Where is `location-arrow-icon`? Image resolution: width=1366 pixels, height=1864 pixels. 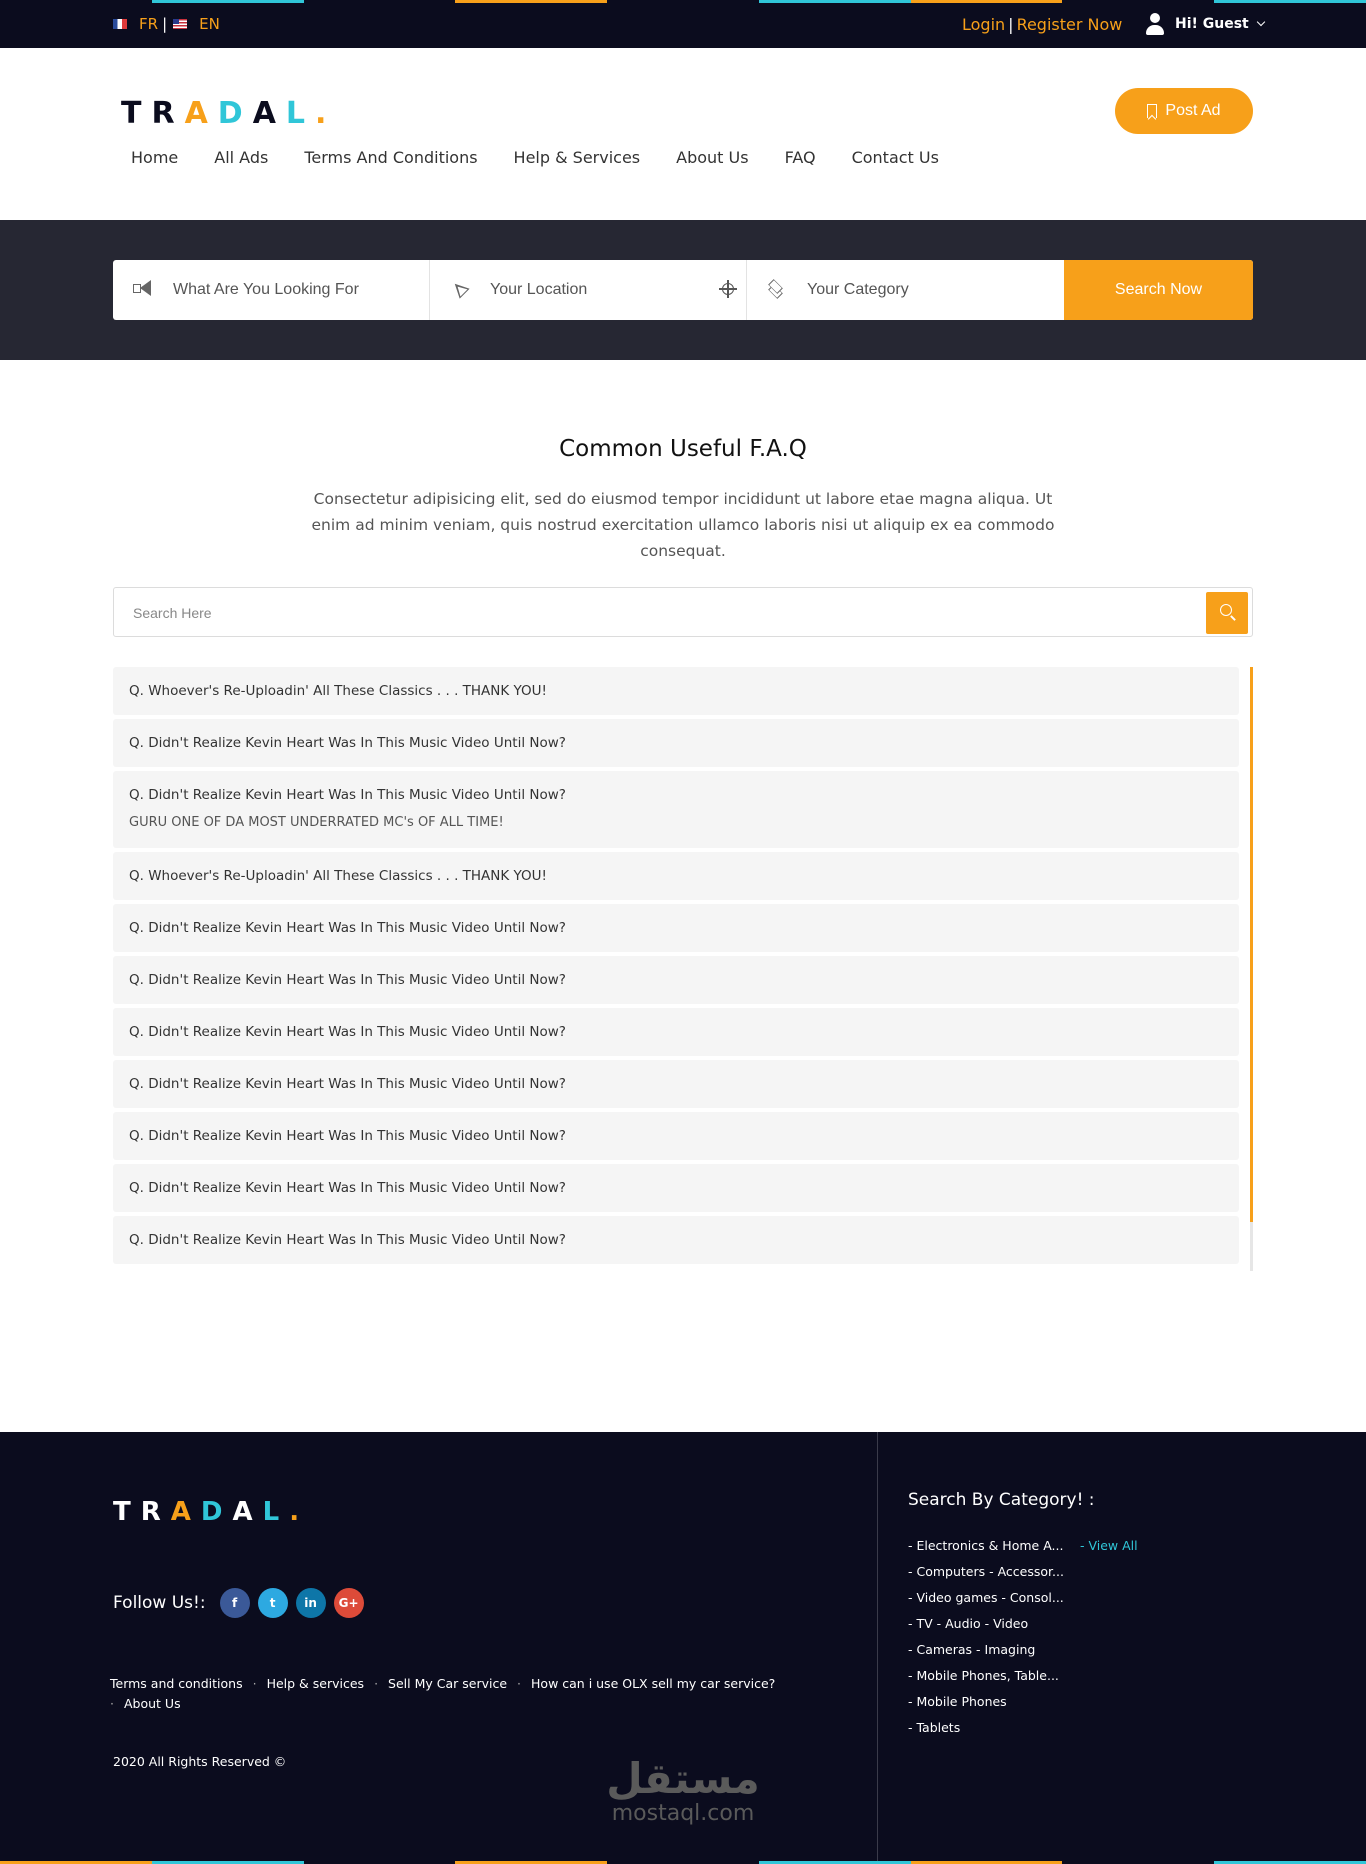
location-arrow-icon is located at coordinates (459, 290).